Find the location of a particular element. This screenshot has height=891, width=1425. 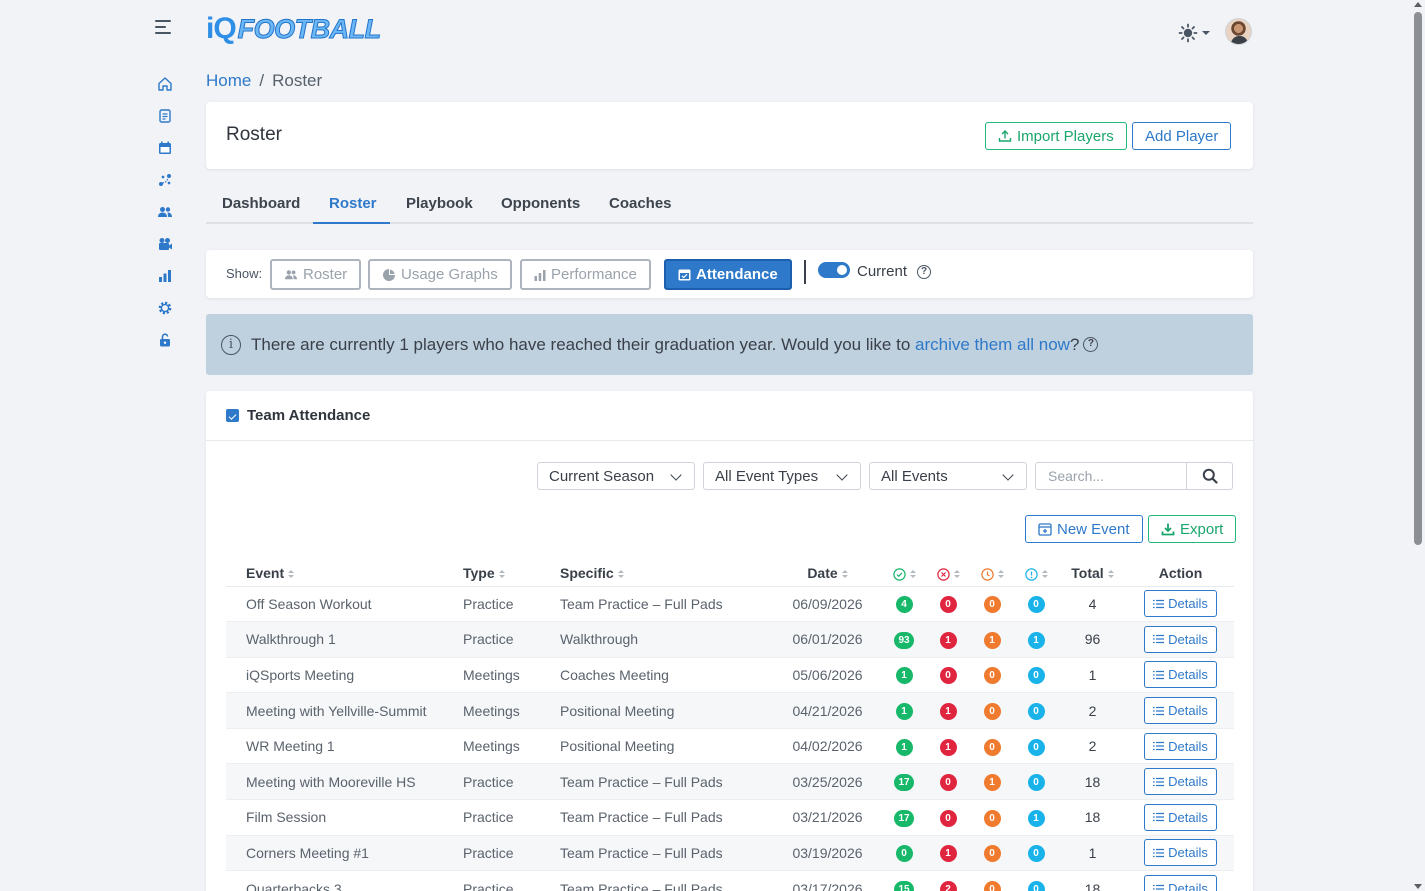

col-excused is located at coordinates (1036, 573).